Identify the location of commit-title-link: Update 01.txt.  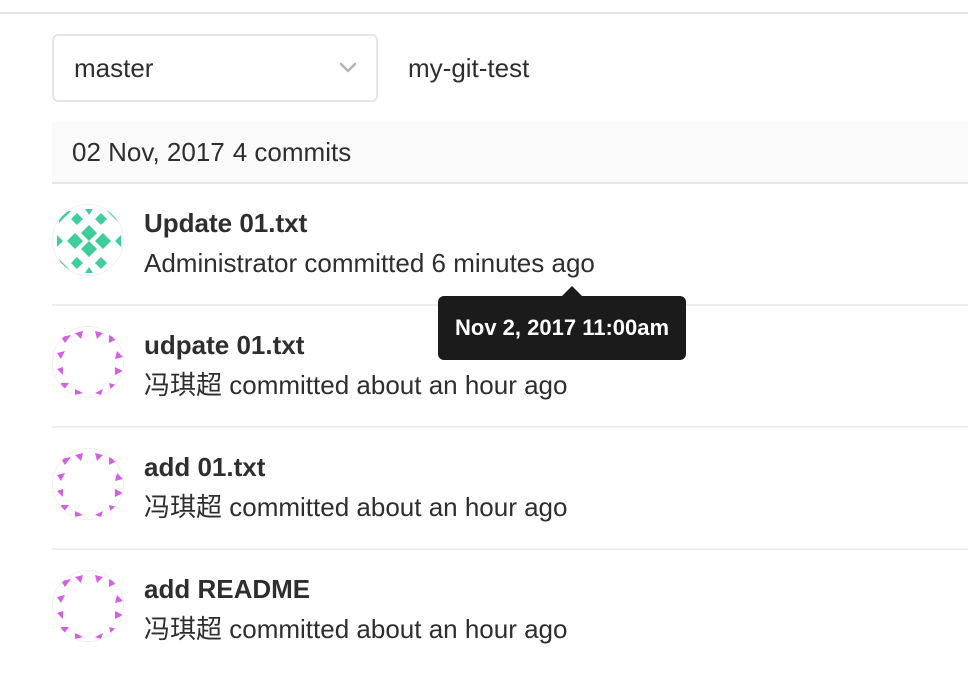
(369, 223).